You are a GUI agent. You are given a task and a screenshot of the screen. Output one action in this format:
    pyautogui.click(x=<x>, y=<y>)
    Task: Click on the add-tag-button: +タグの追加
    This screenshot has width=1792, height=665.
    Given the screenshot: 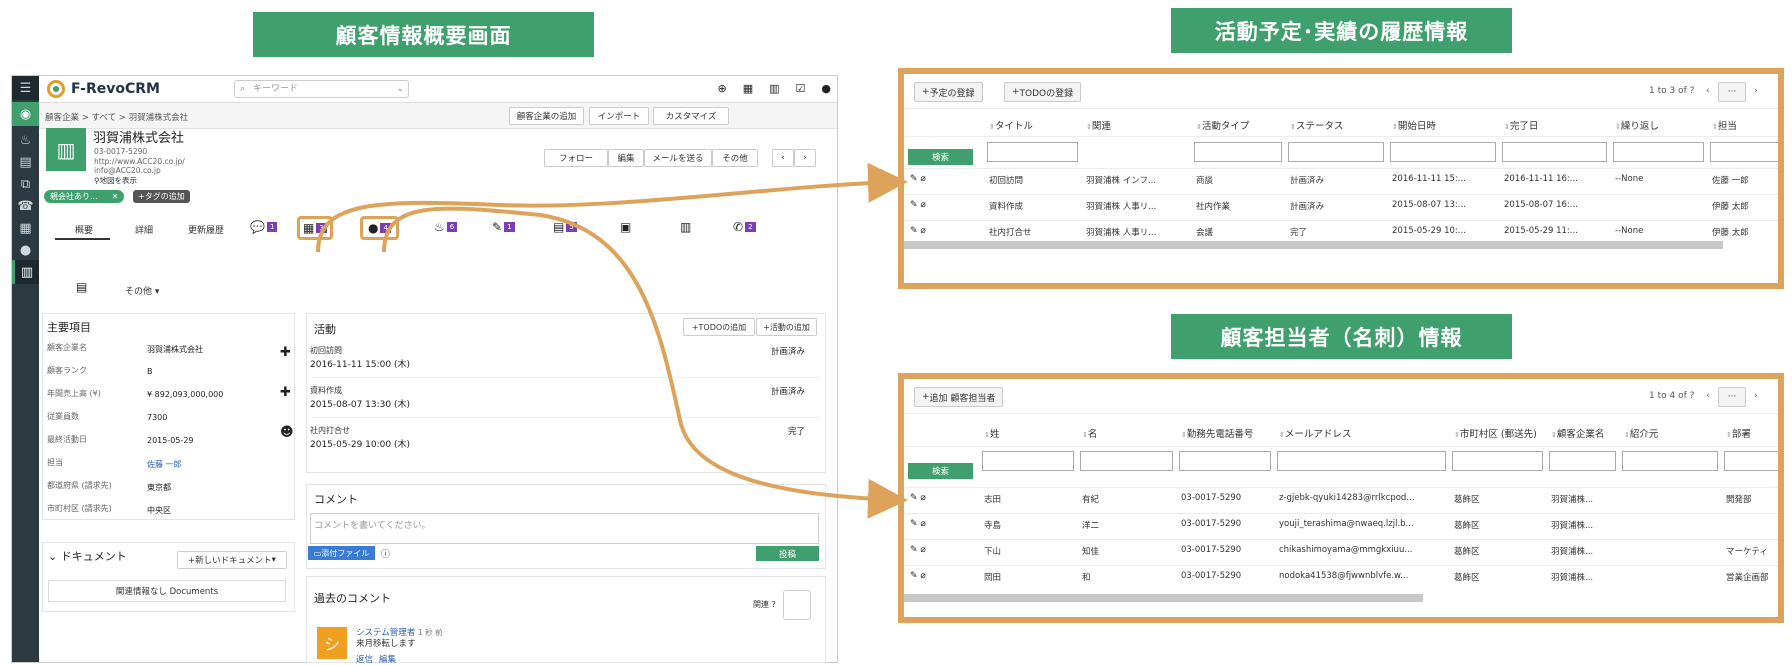 What is the action you would take?
    pyautogui.click(x=161, y=196)
    